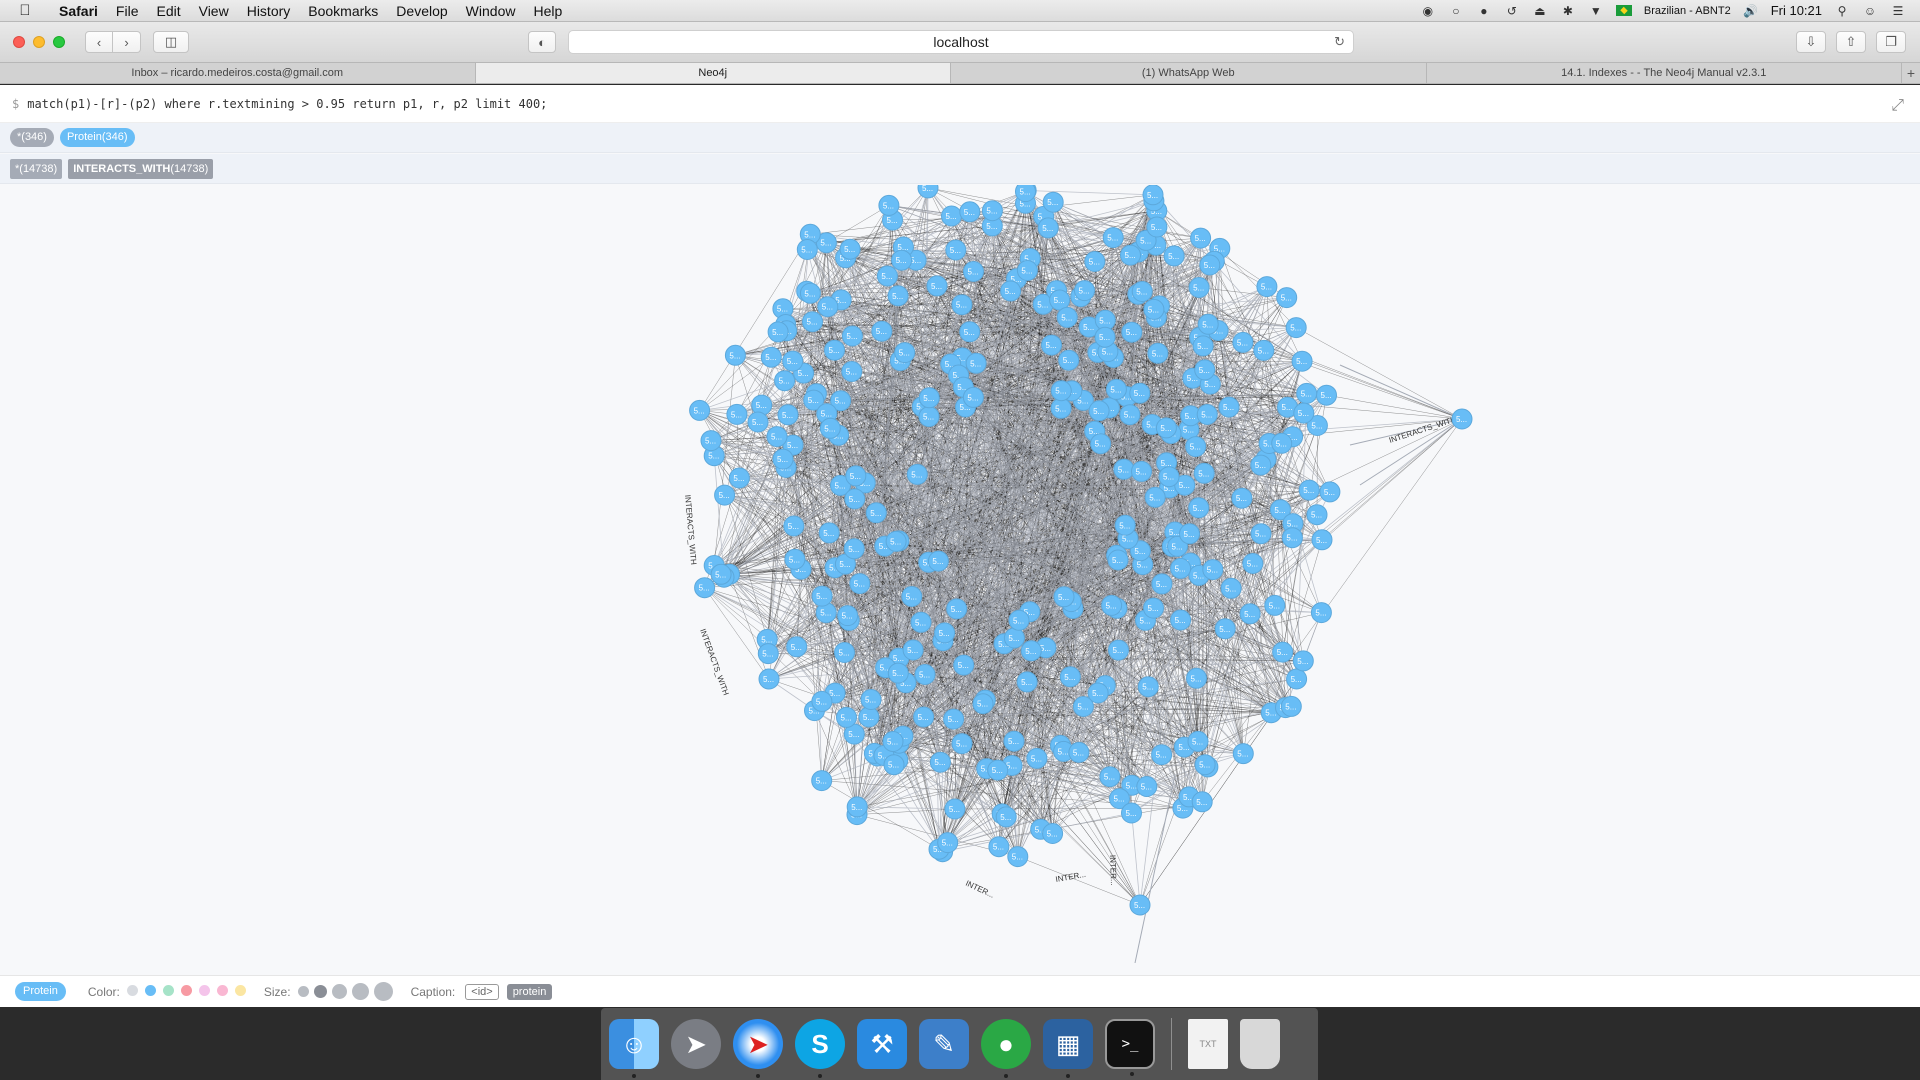  What do you see at coordinates (1687, 11) in the screenshot?
I see `input-source-label: Brazilian - ABNT2` at bounding box center [1687, 11].